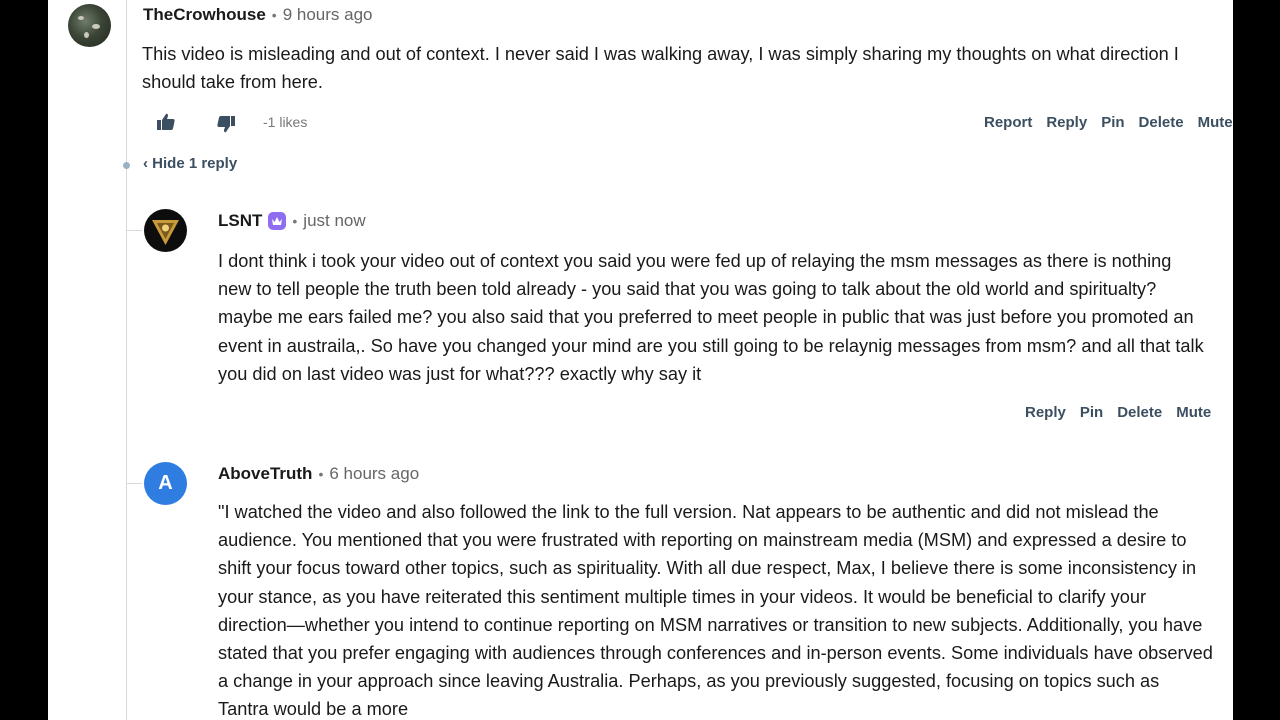 This screenshot has width=1280, height=720. I want to click on avatar: A, so click(165, 483).